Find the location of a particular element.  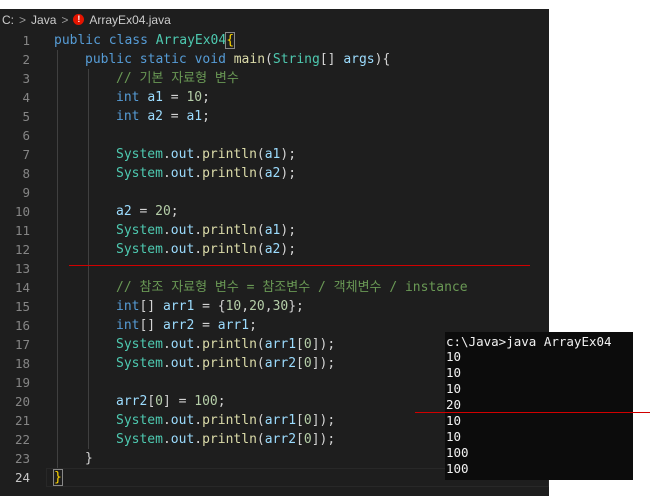

code-token: // 참조 자료형 변수 = 참조변수 / 객체변수 / instance is located at coordinates (292, 287).